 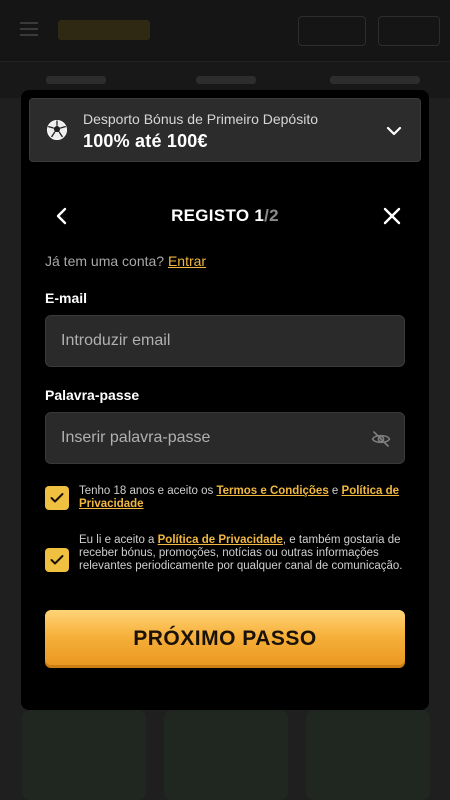 What do you see at coordinates (392, 216) in the screenshot?
I see `close-icon` at bounding box center [392, 216].